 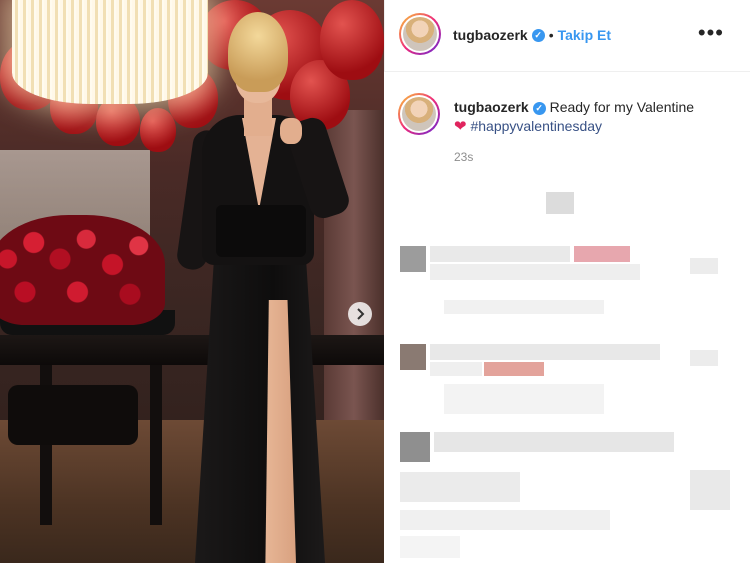 What do you see at coordinates (490, 35) in the screenshot?
I see `header-username: tugbaozerk` at bounding box center [490, 35].